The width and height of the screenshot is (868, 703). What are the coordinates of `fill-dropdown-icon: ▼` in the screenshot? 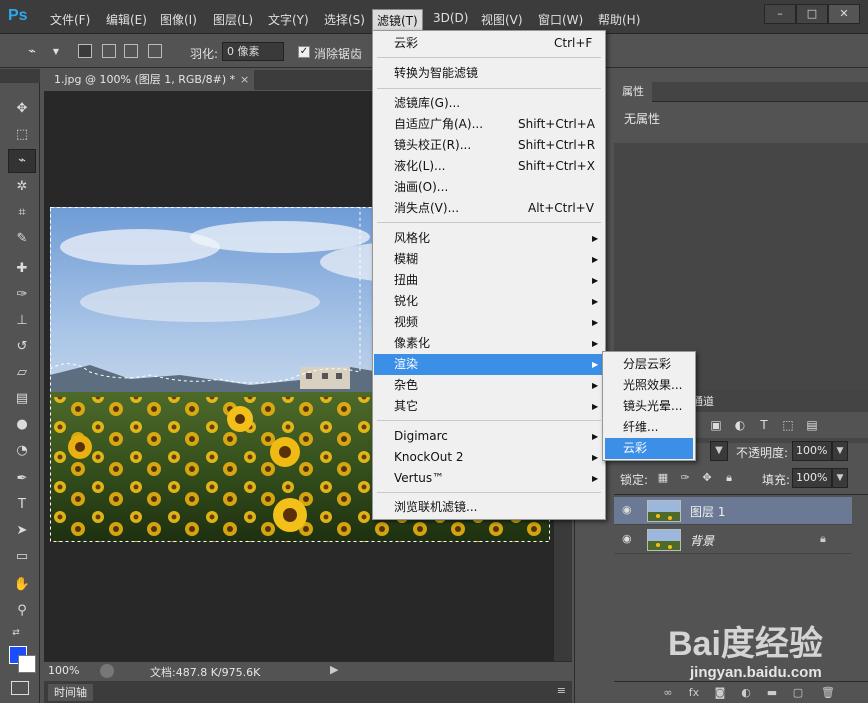 It's located at (840, 478).